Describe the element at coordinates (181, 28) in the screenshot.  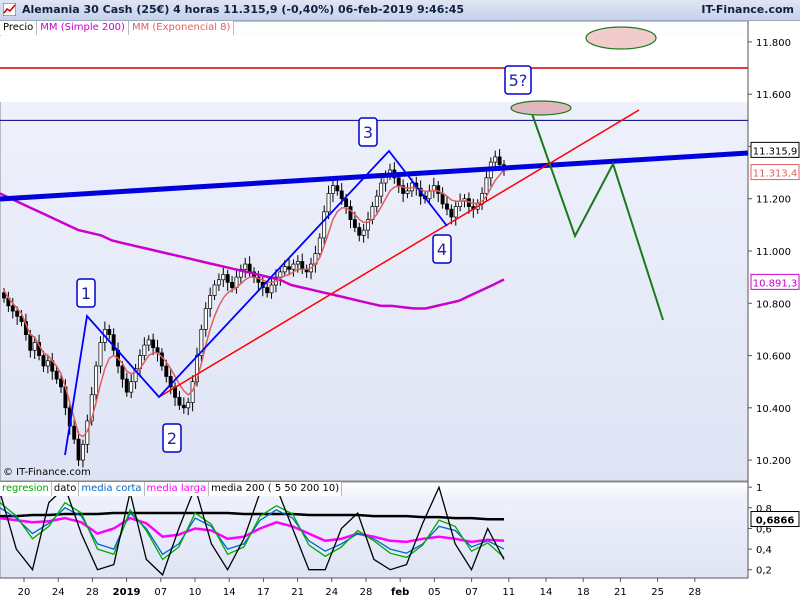
I see `legend-ema: MM (Exponencial 8)` at that location.